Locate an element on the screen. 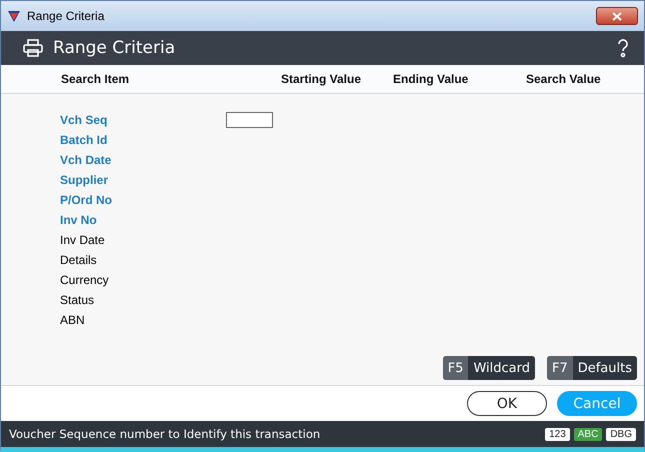 The image size is (645, 452). ok-button: OK is located at coordinates (507, 403).